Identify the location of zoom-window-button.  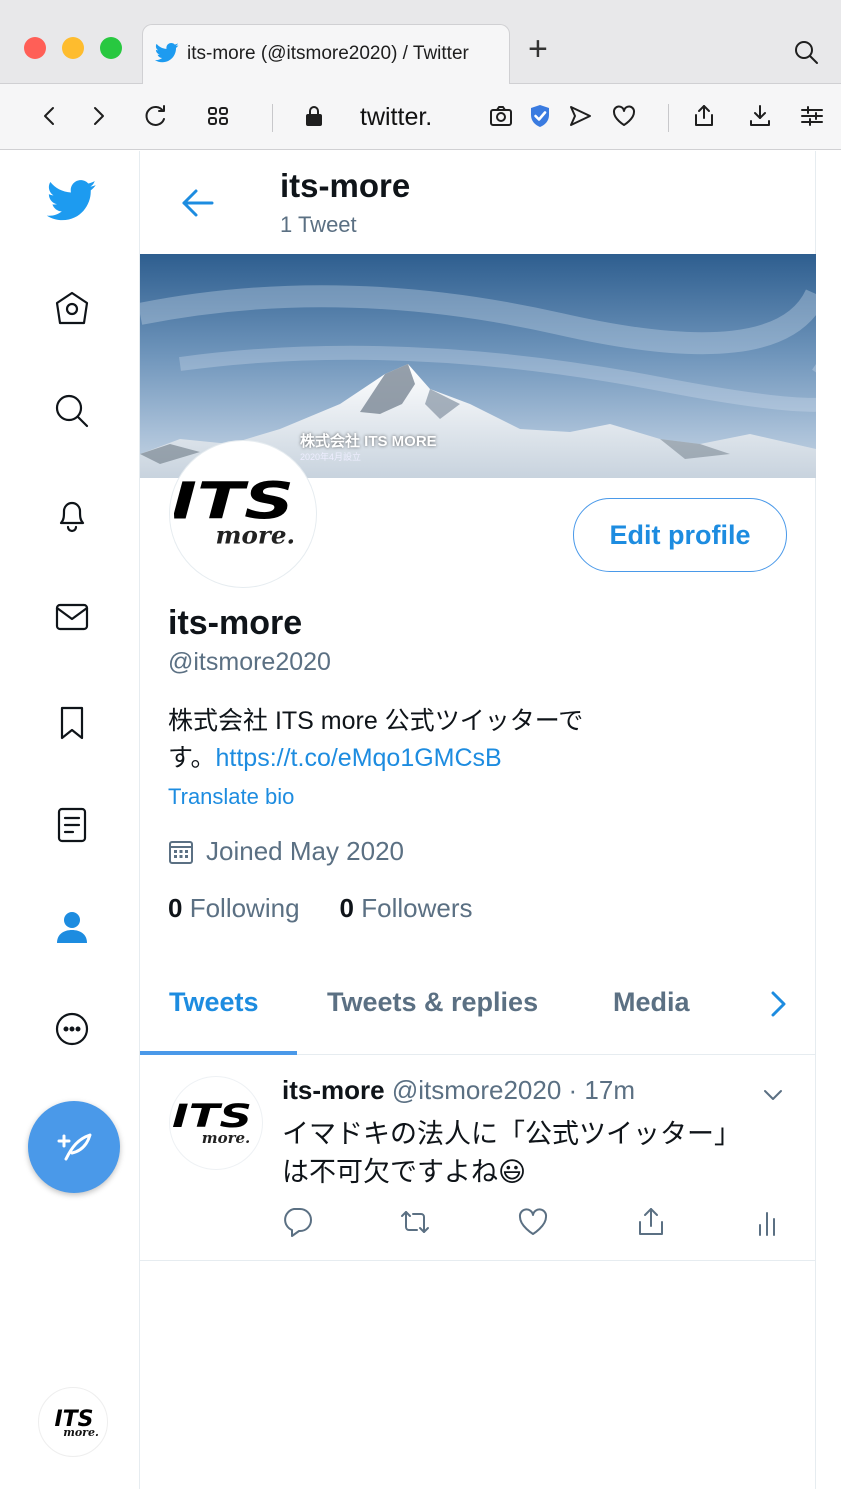
(111, 48).